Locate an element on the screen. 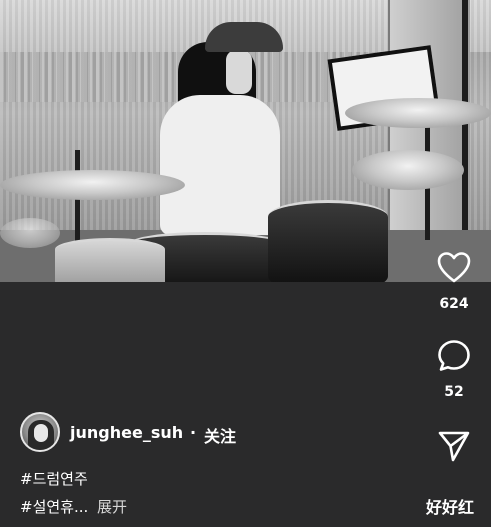  drummer-face is located at coordinates (239, 72).